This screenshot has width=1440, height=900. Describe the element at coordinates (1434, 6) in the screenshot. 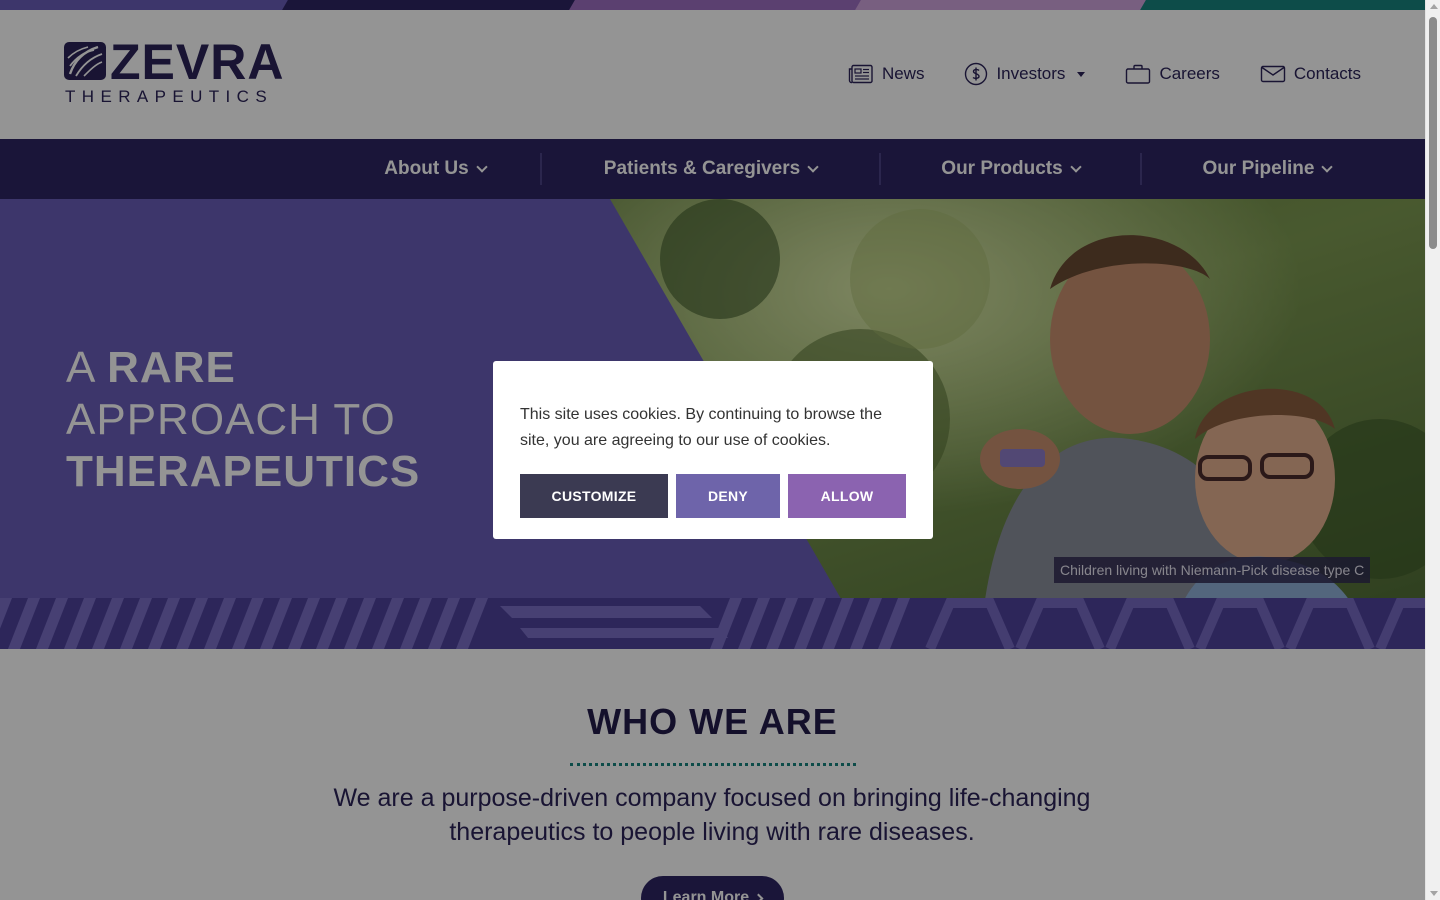

I see `scroll-up-icon` at that location.